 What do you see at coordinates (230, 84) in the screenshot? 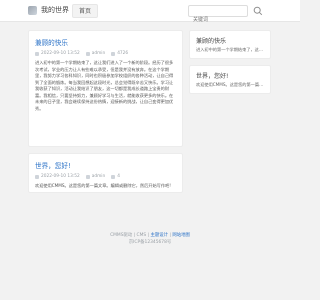
I see `sidebar-post-excerpt: 欢迎使用CMMS。这是您的第一篇文章。编辑` at bounding box center [230, 84].